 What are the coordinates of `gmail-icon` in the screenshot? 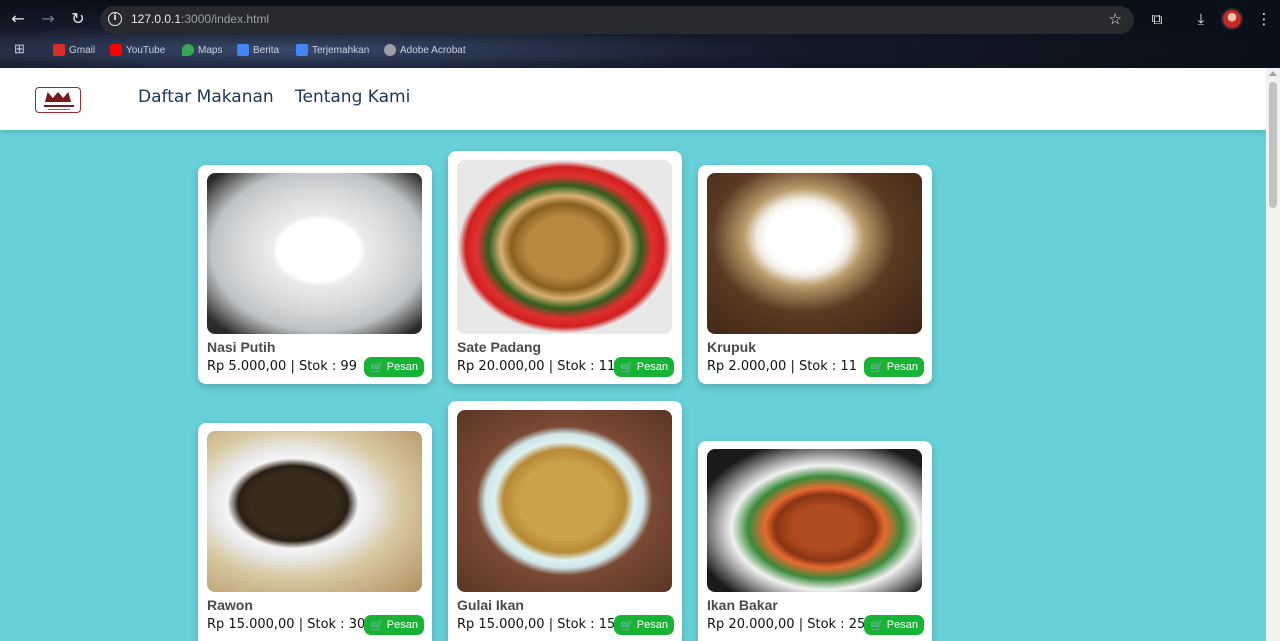 It's located at (59, 50).